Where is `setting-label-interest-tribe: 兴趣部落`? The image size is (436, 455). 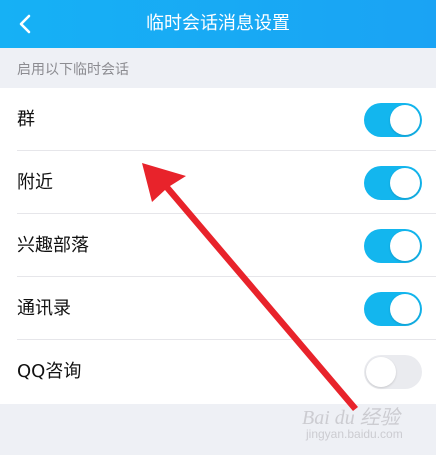
setting-label-interest-tribe: 兴趣部落 is located at coordinates (53, 245).